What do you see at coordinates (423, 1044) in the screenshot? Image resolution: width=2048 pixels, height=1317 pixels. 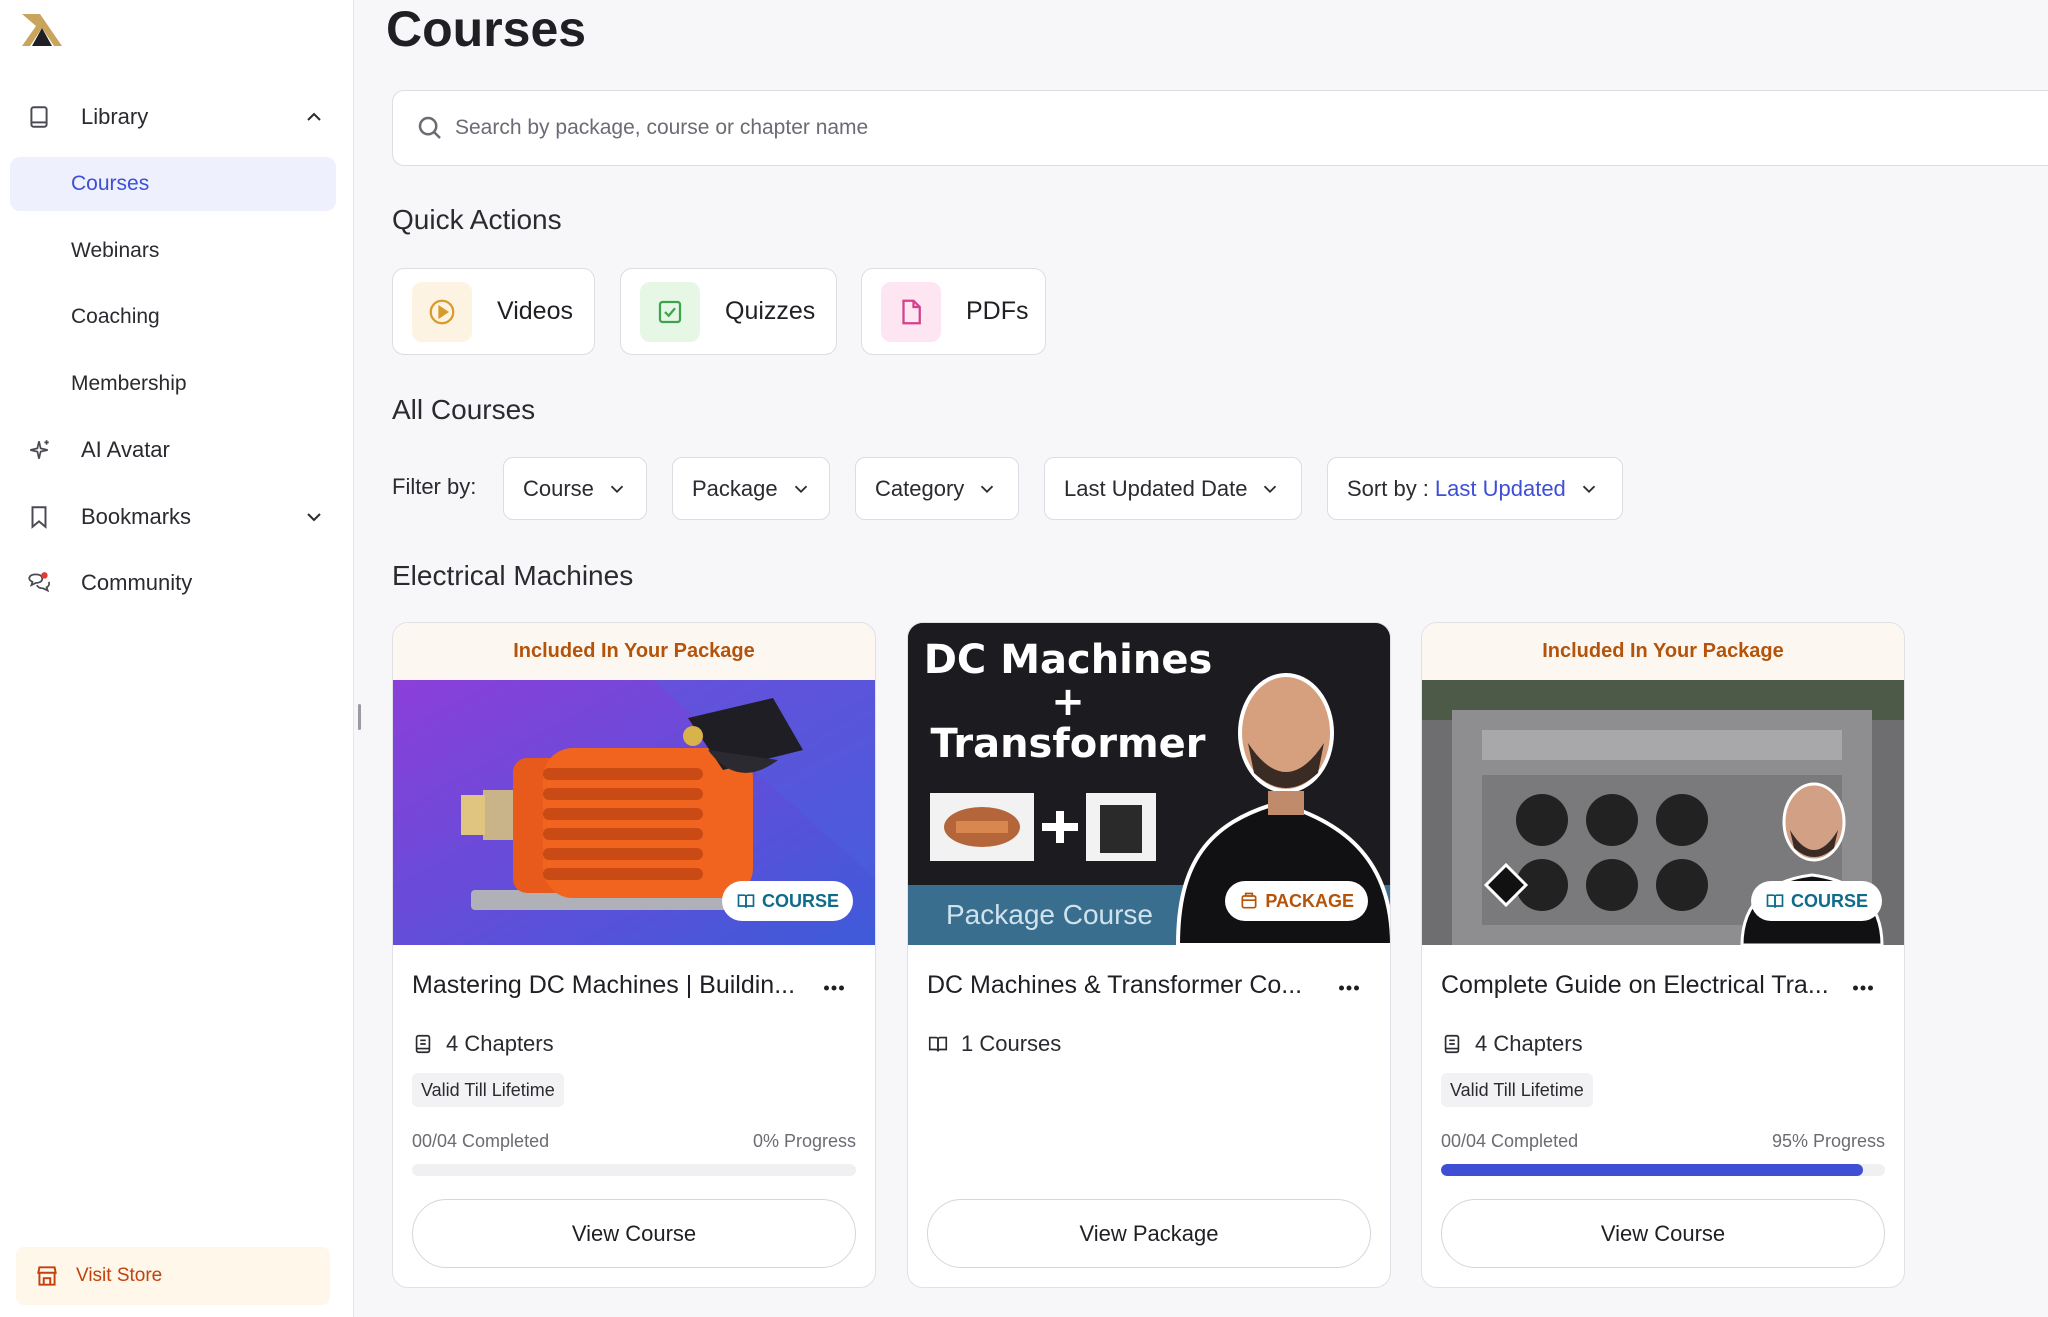 I see `chapters-icon` at bounding box center [423, 1044].